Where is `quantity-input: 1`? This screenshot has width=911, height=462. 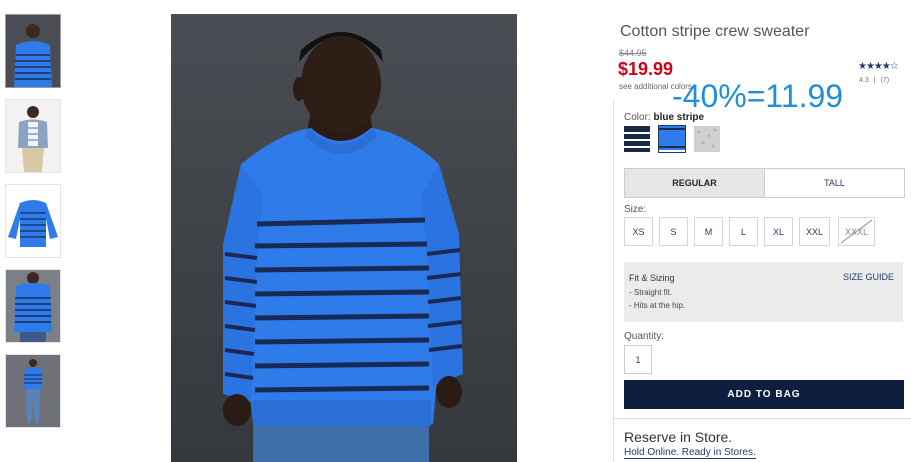 quantity-input: 1 is located at coordinates (638, 359).